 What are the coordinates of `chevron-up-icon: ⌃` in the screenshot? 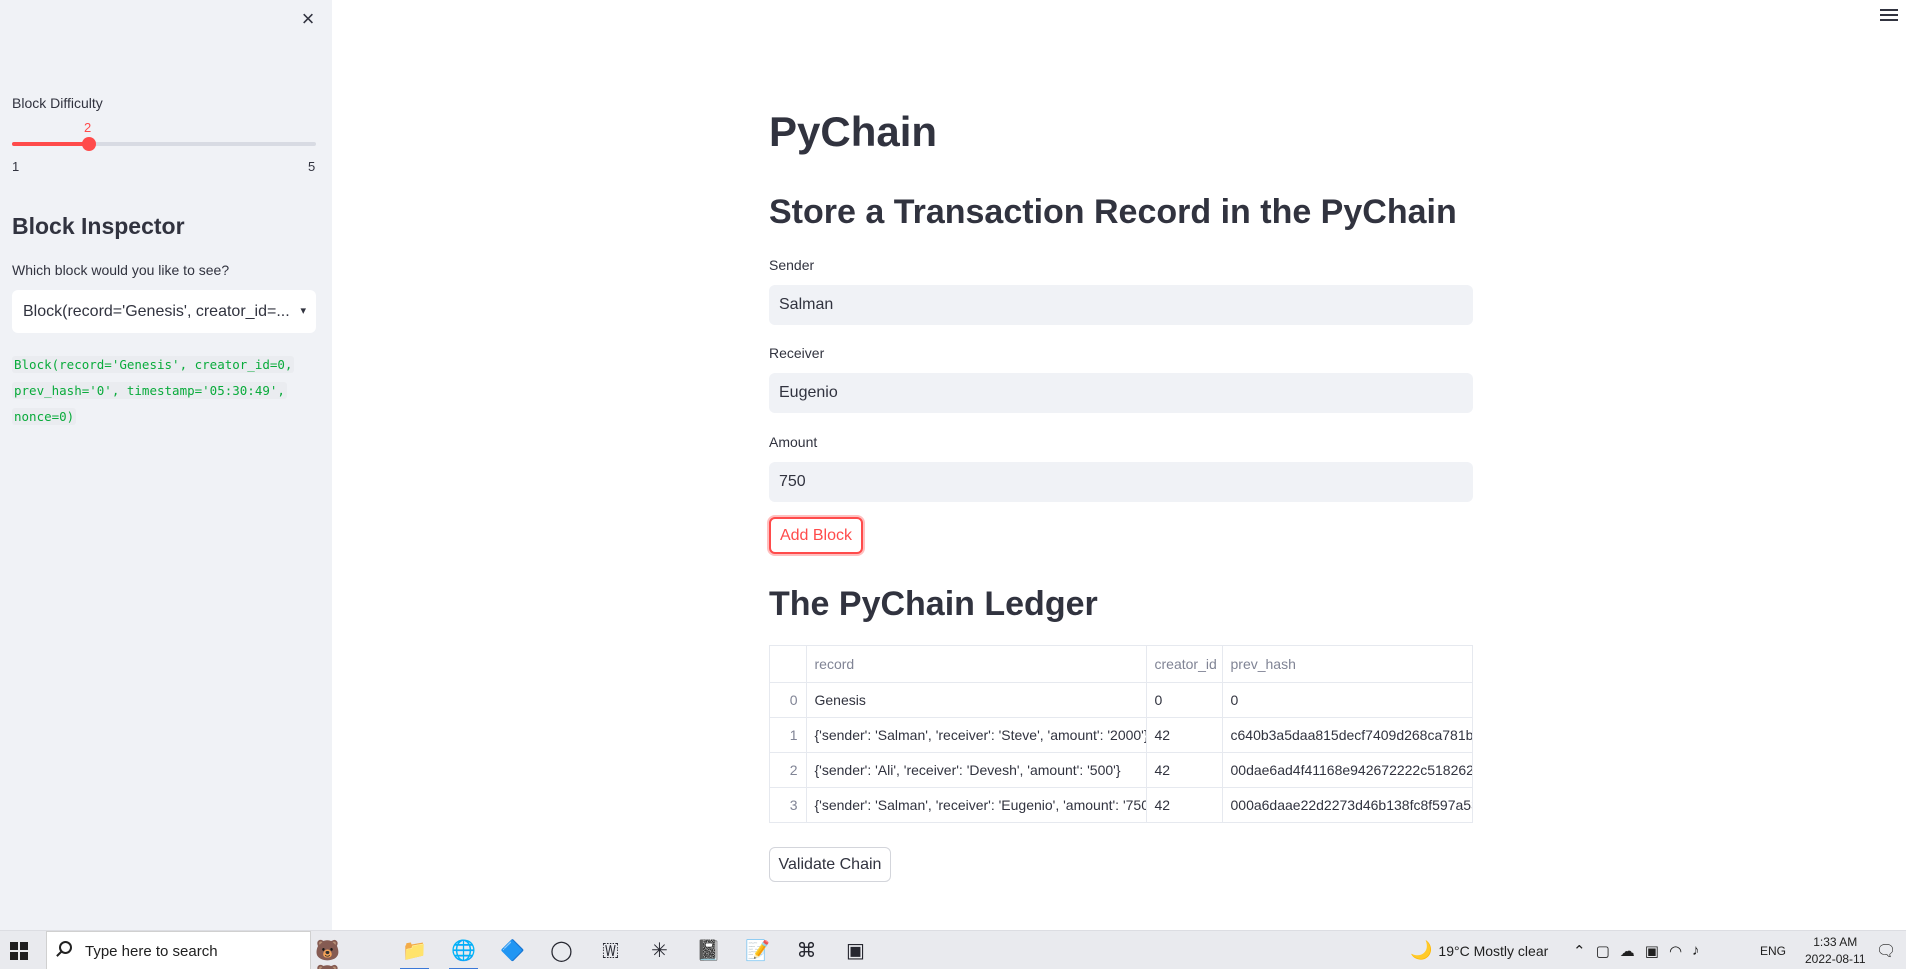 It's located at (1584, 951).